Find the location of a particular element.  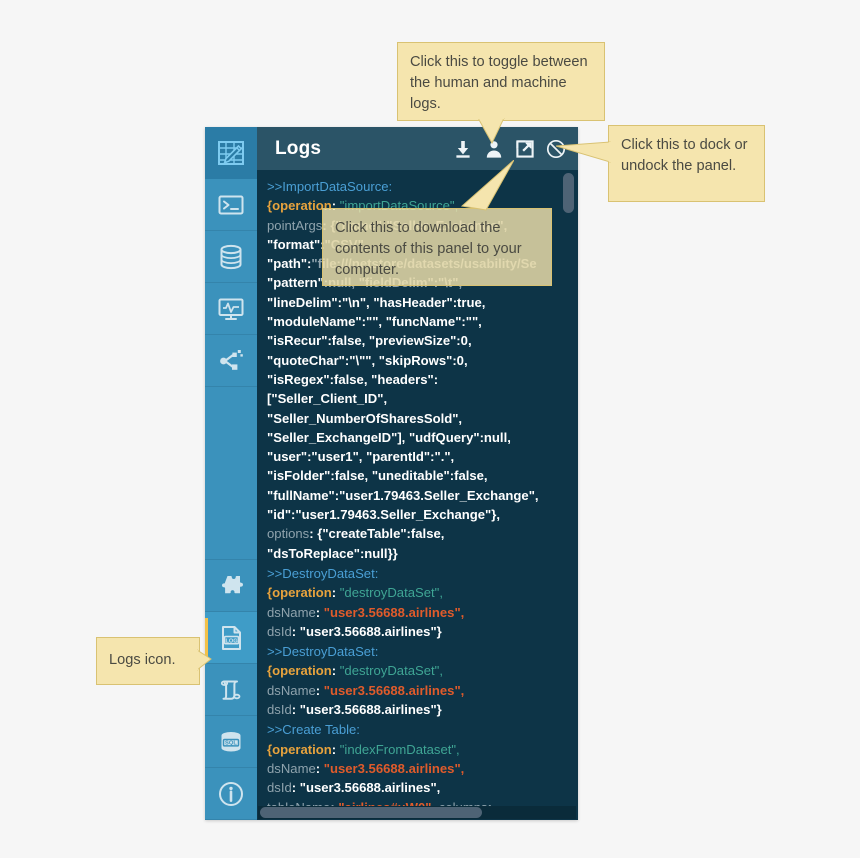

log-token: "isRecur":false, "previewSize":0, is located at coordinates (369, 341).